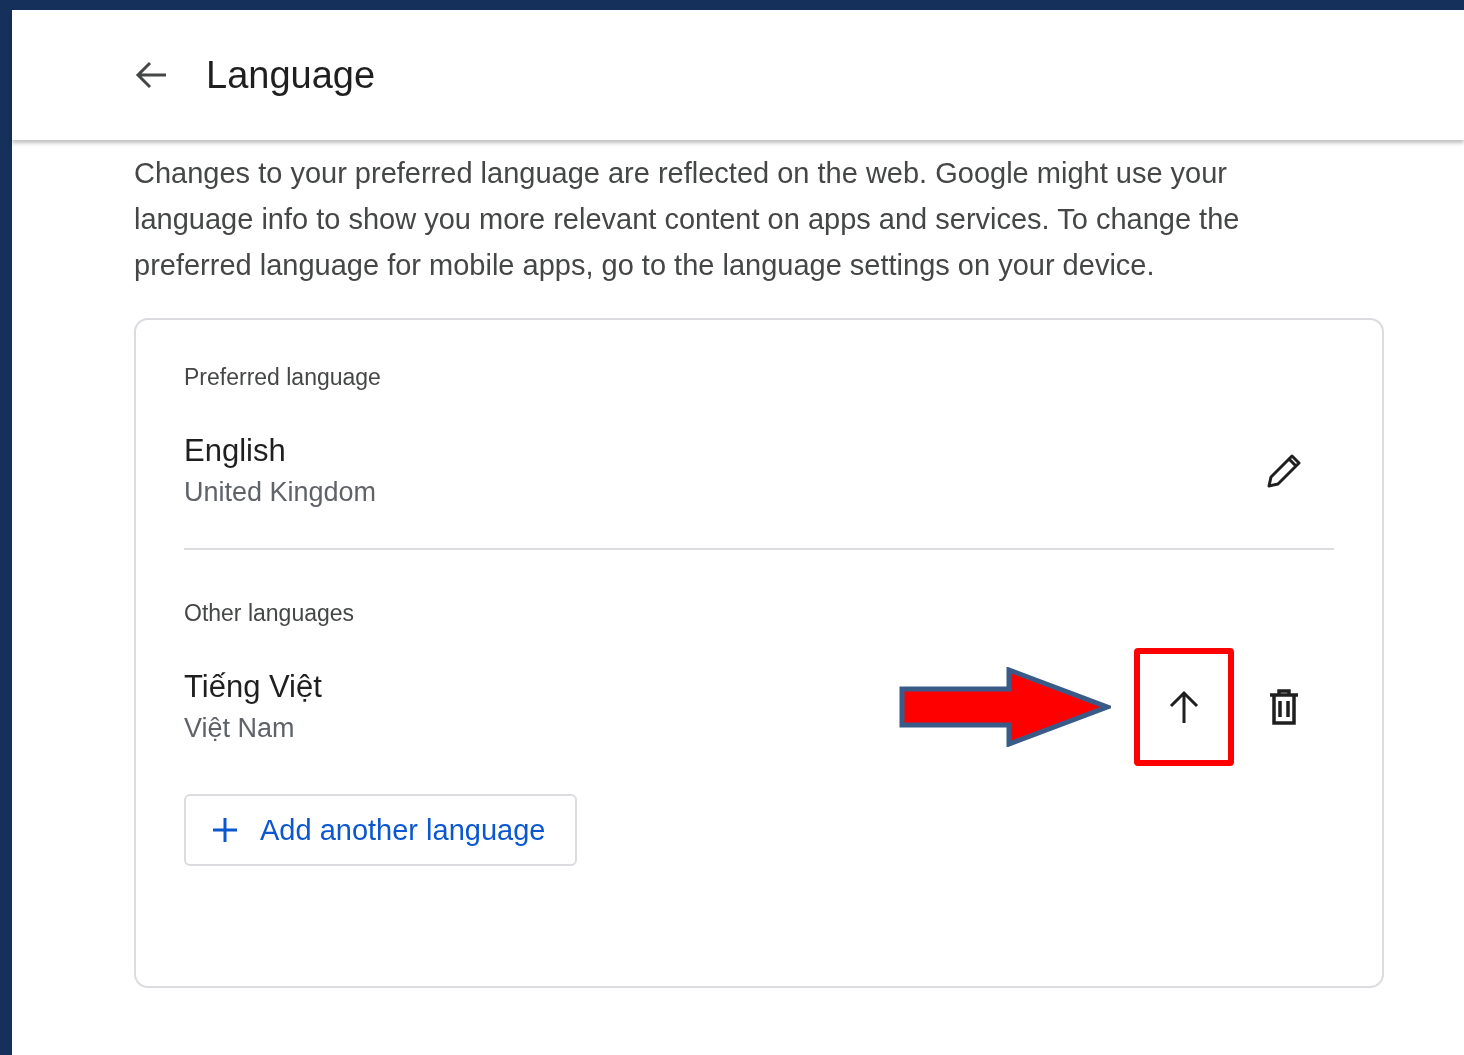 This screenshot has height=1055, width=1464. I want to click on back-arrow-icon, so click(151, 75).